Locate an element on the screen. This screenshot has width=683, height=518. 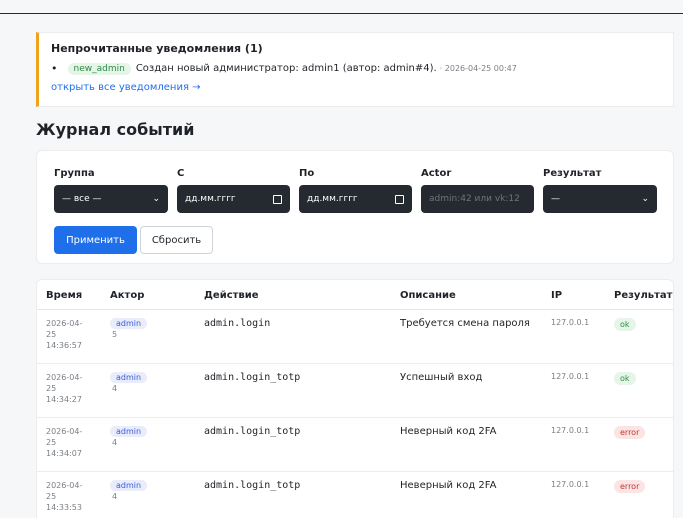
header-ip: IP is located at coordinates (557, 295).